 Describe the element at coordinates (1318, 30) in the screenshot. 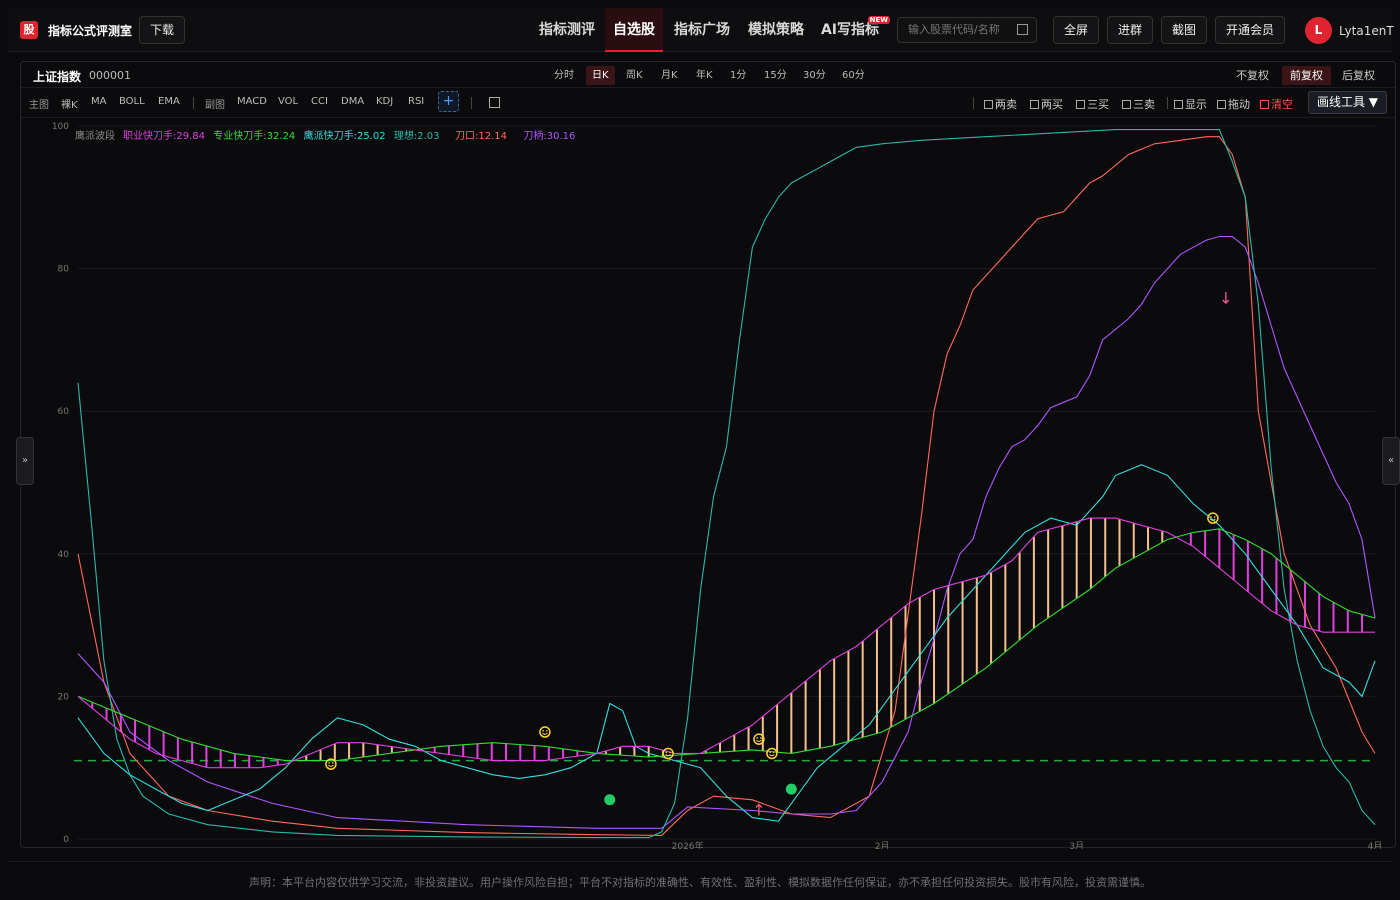

I see `avatar: L` at that location.